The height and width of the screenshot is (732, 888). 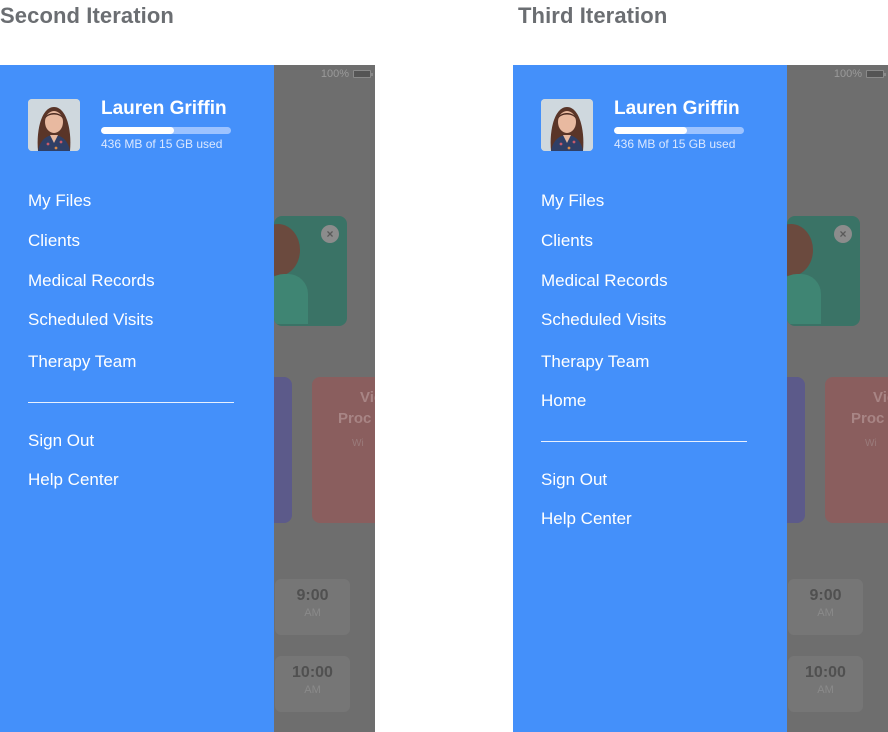 What do you see at coordinates (593, 15) in the screenshot?
I see `iteration-title: Third Iteration` at bounding box center [593, 15].